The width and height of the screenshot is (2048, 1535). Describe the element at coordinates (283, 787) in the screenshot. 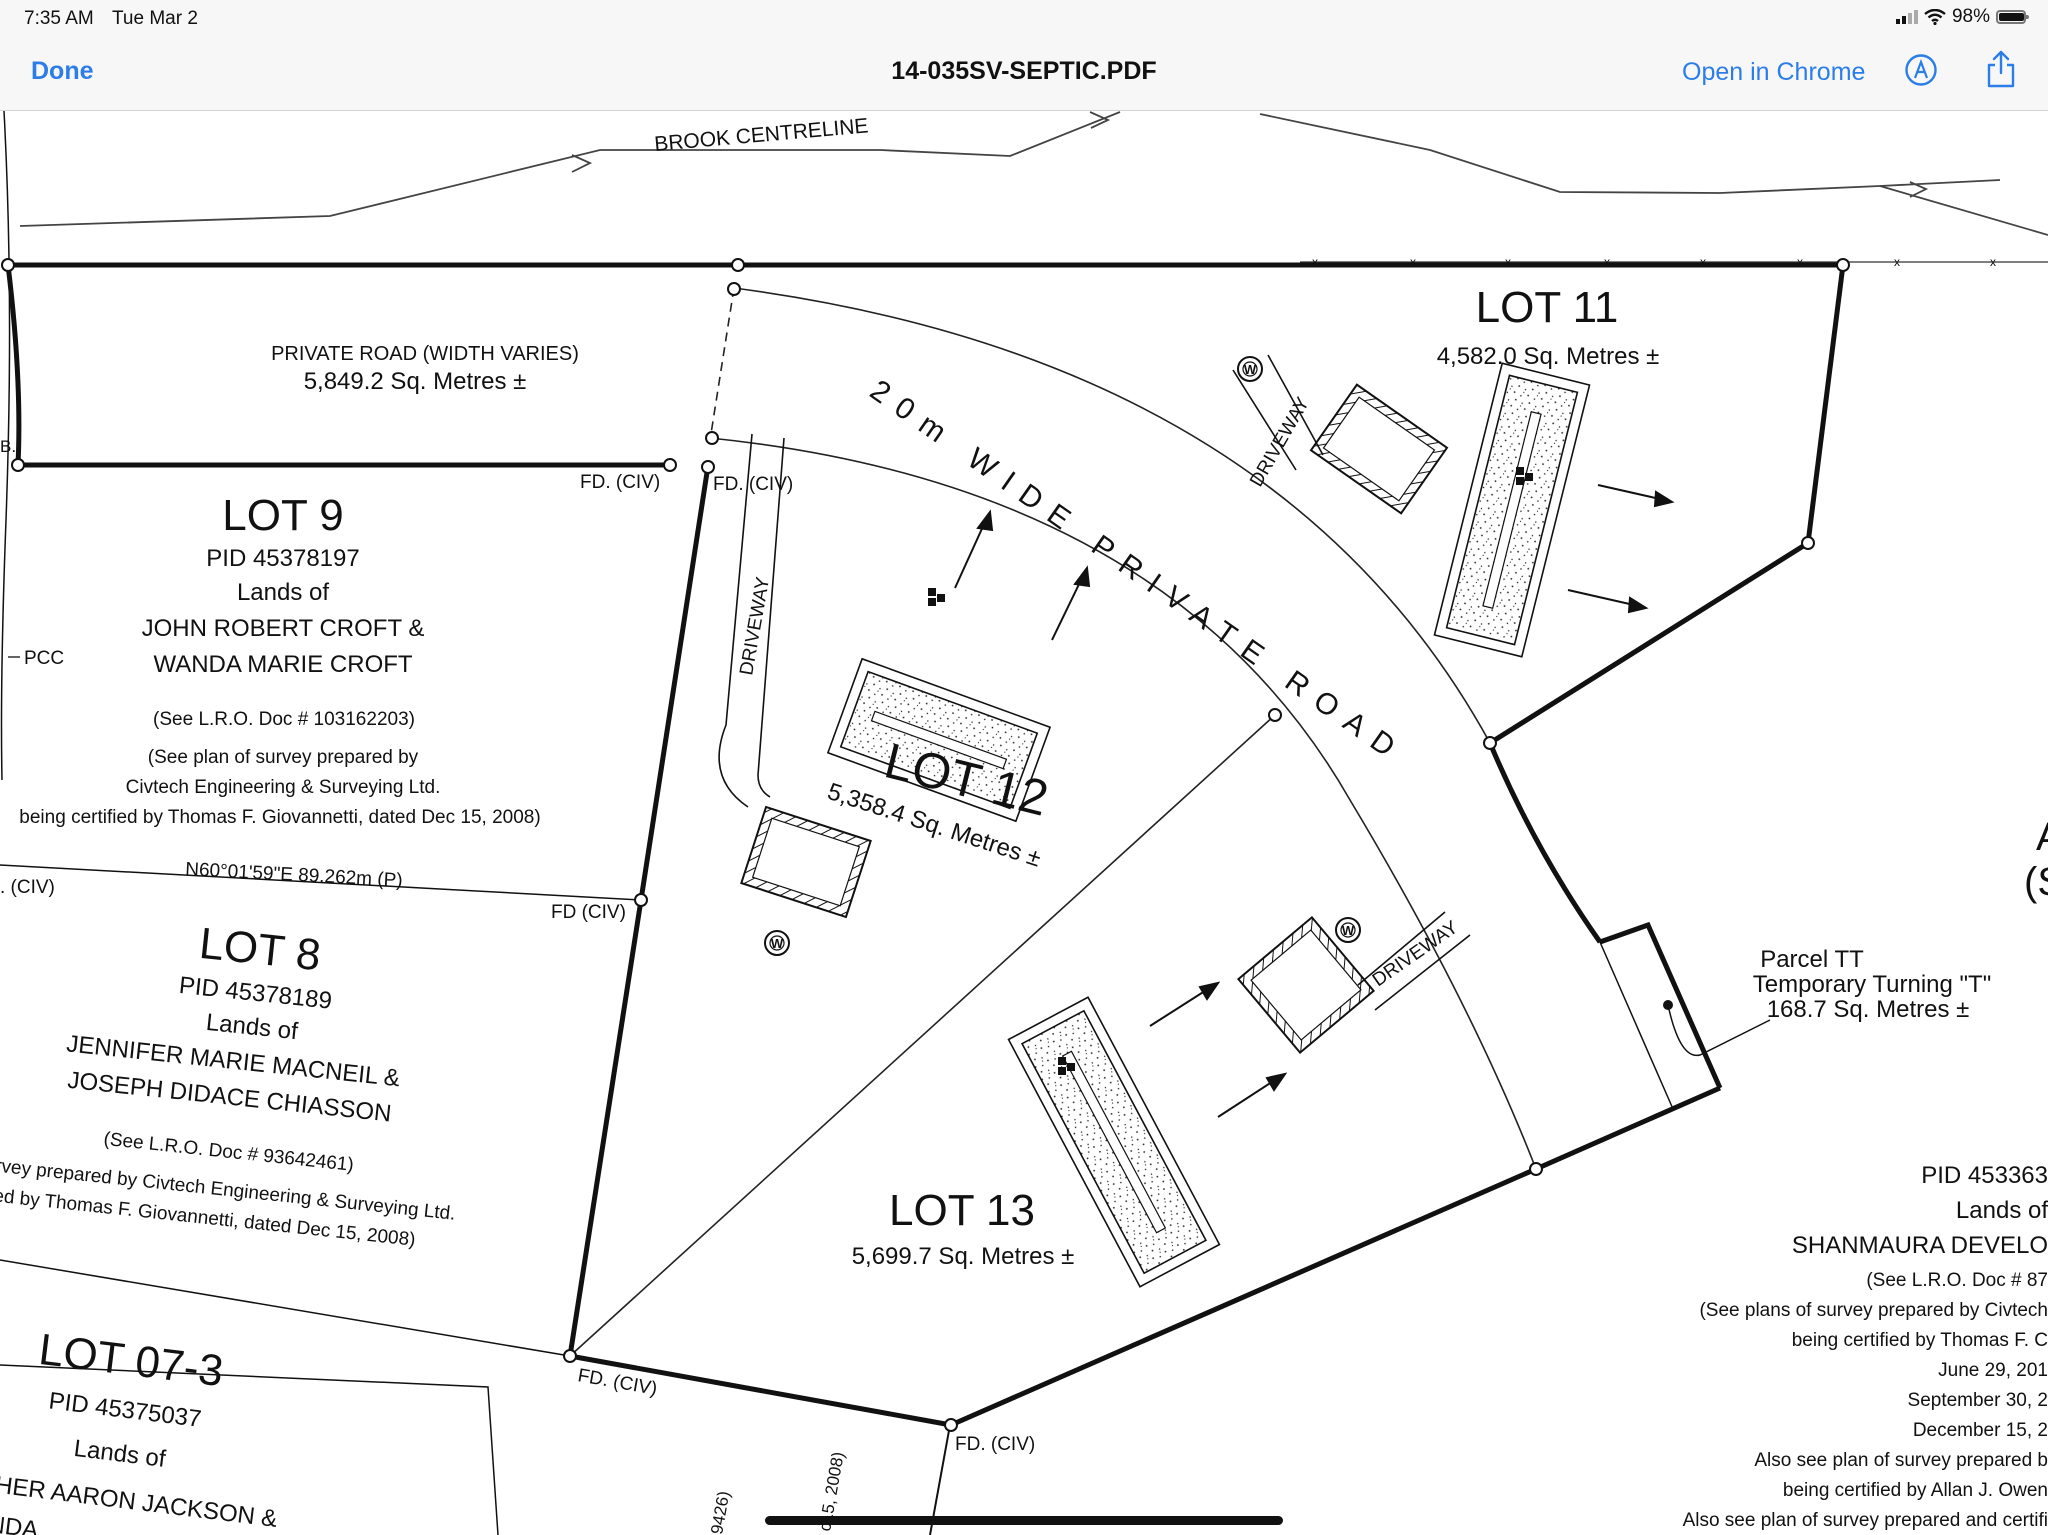

I see `lot9-plan2: Civtech Engineering & Surveying Ltd.` at that location.